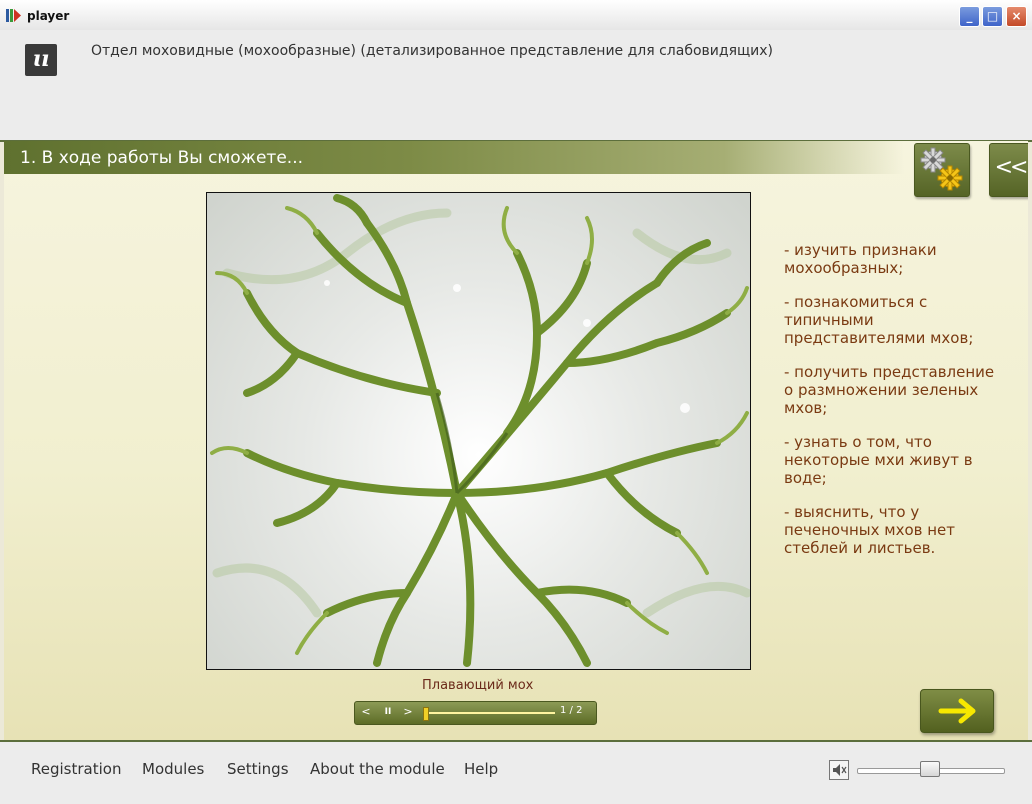  What do you see at coordinates (516, 15) in the screenshot?
I see `window-titlebar: player _ □ ×` at bounding box center [516, 15].